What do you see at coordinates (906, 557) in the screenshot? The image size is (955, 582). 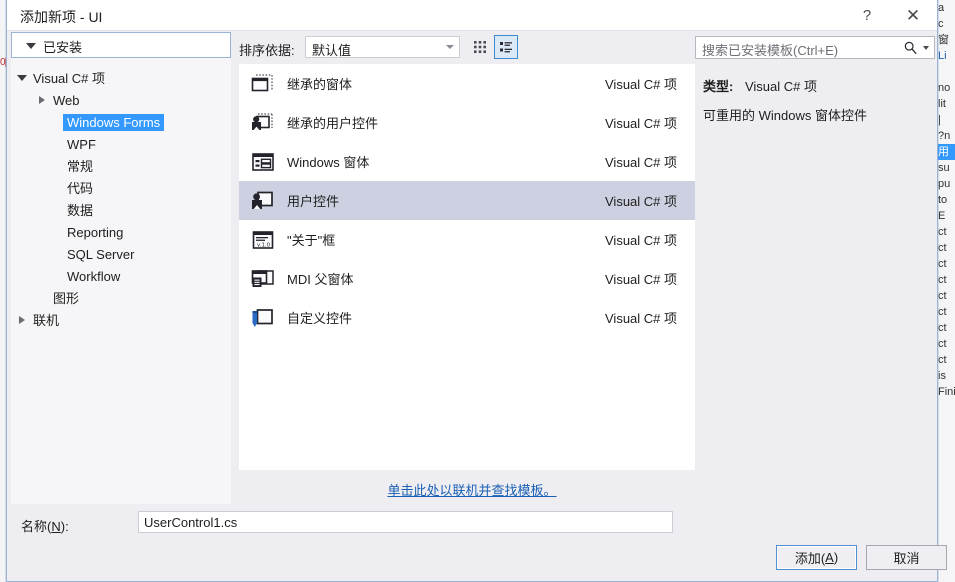 I see `cancel-button: 取消` at bounding box center [906, 557].